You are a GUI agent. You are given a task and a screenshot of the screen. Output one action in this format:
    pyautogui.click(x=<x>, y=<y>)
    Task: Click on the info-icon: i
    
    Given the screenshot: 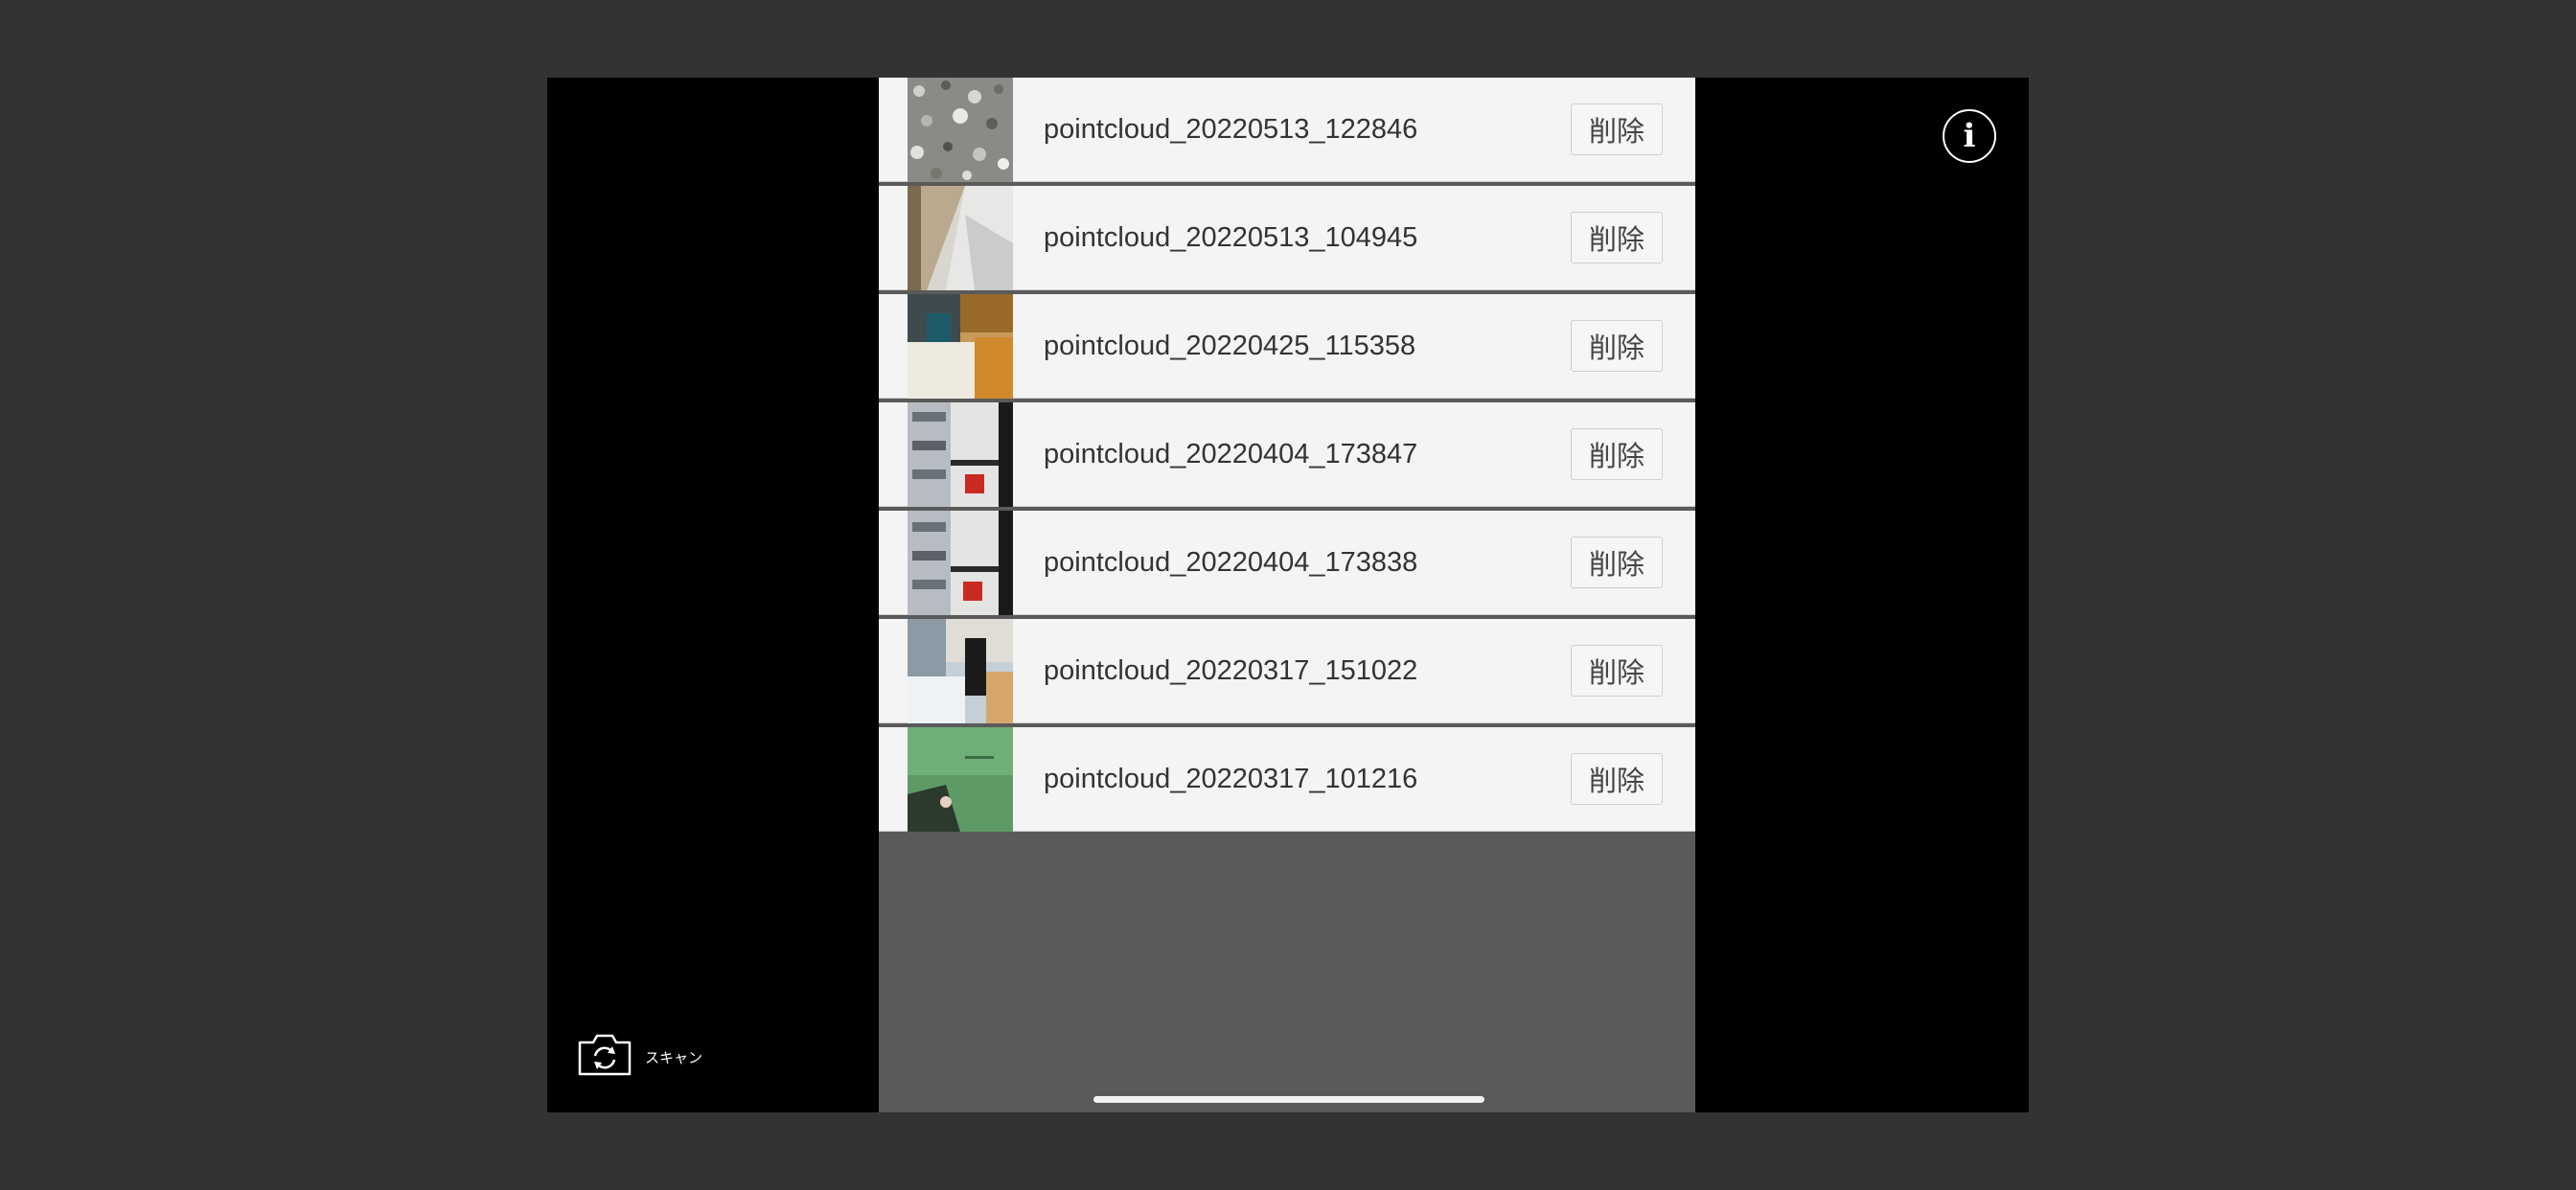 What is the action you would take?
    pyautogui.click(x=1969, y=136)
    